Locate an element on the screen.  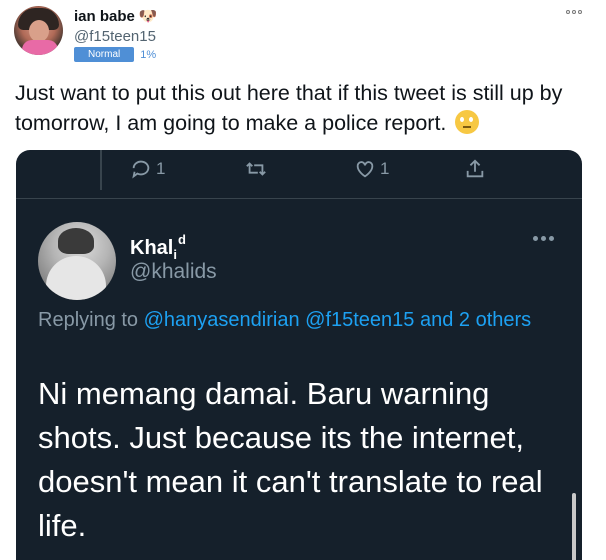
author-avatar is located at coordinates (38, 30).